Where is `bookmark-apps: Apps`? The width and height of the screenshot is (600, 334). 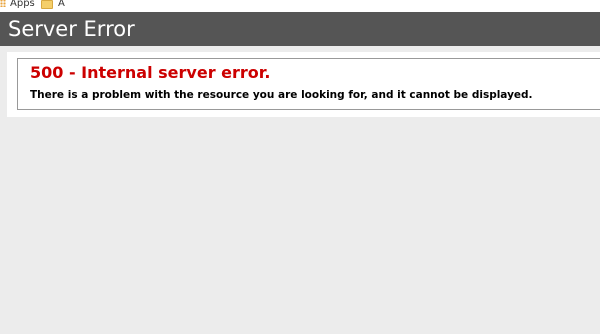
bookmark-apps: Apps is located at coordinates (17, 5).